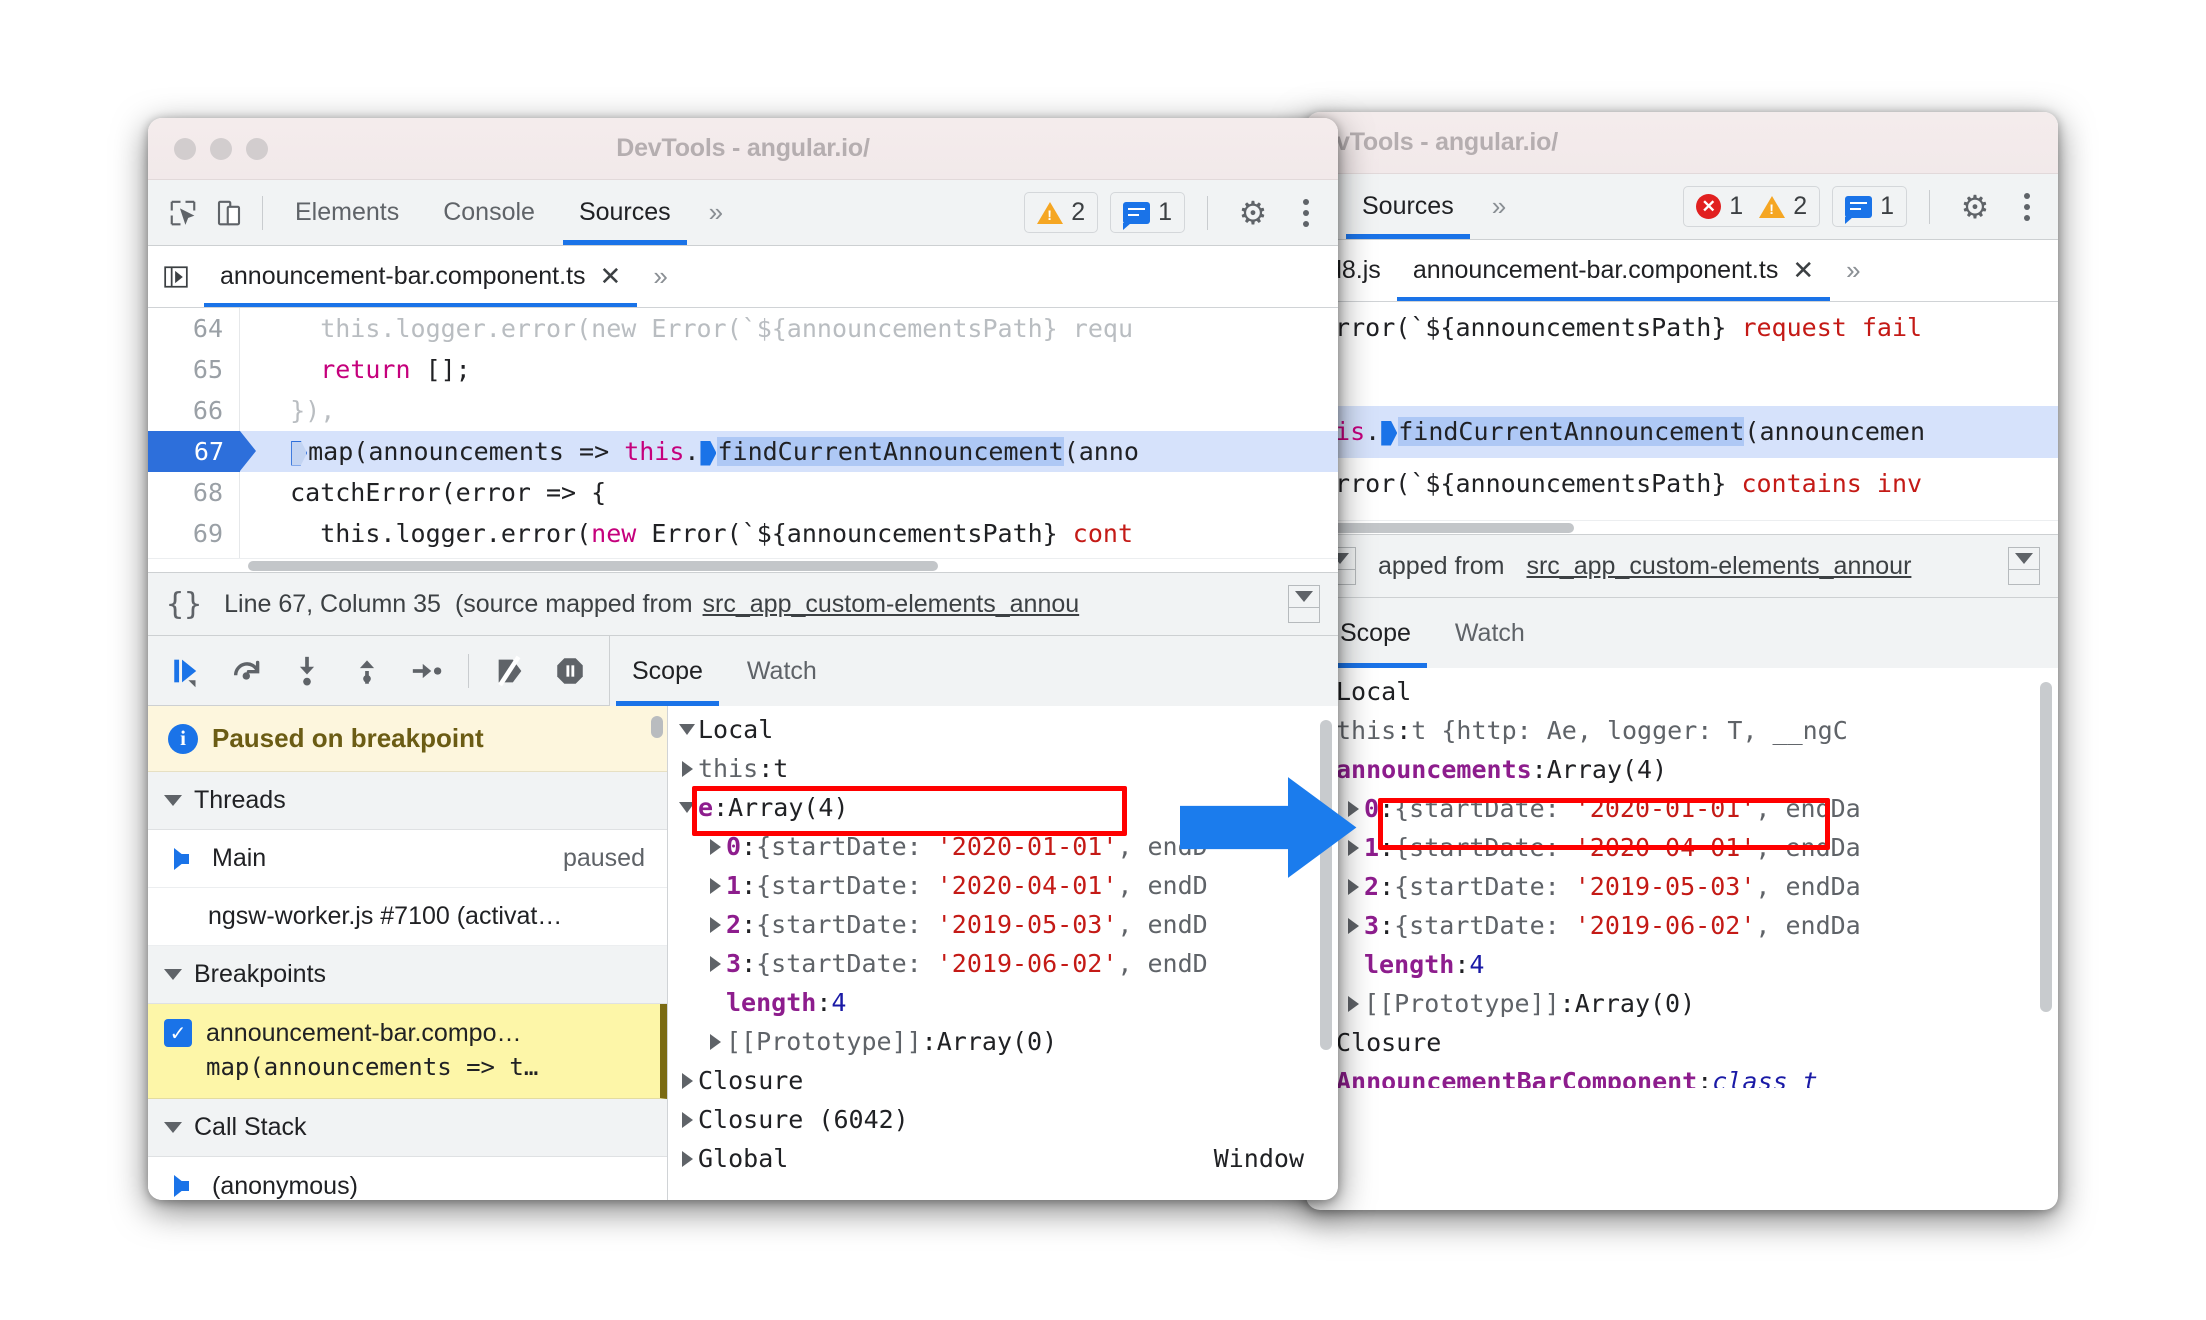 The width and height of the screenshot is (2206, 1320). I want to click on scope-row: 3: {startDate: '2019-06-02', endDa, so click(1682, 925).